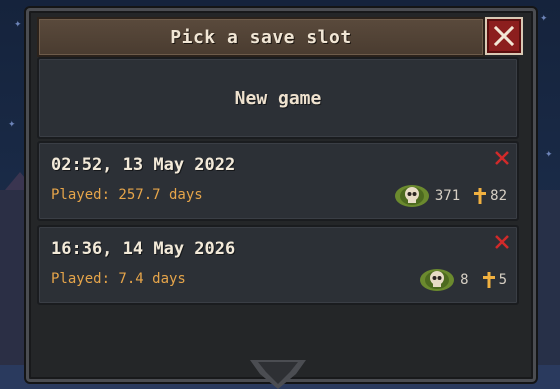 The width and height of the screenshot is (560, 389). I want to click on new-game-label: New game, so click(278, 98).